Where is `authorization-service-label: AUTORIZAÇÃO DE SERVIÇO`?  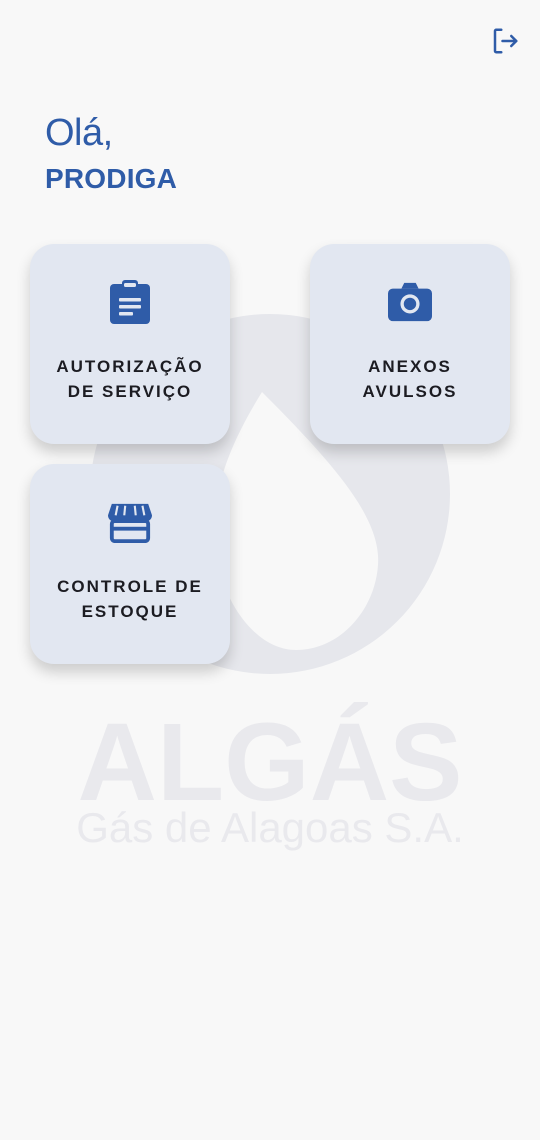 authorization-service-label: AUTORIZAÇÃO DE SERVIÇO is located at coordinates (130, 379).